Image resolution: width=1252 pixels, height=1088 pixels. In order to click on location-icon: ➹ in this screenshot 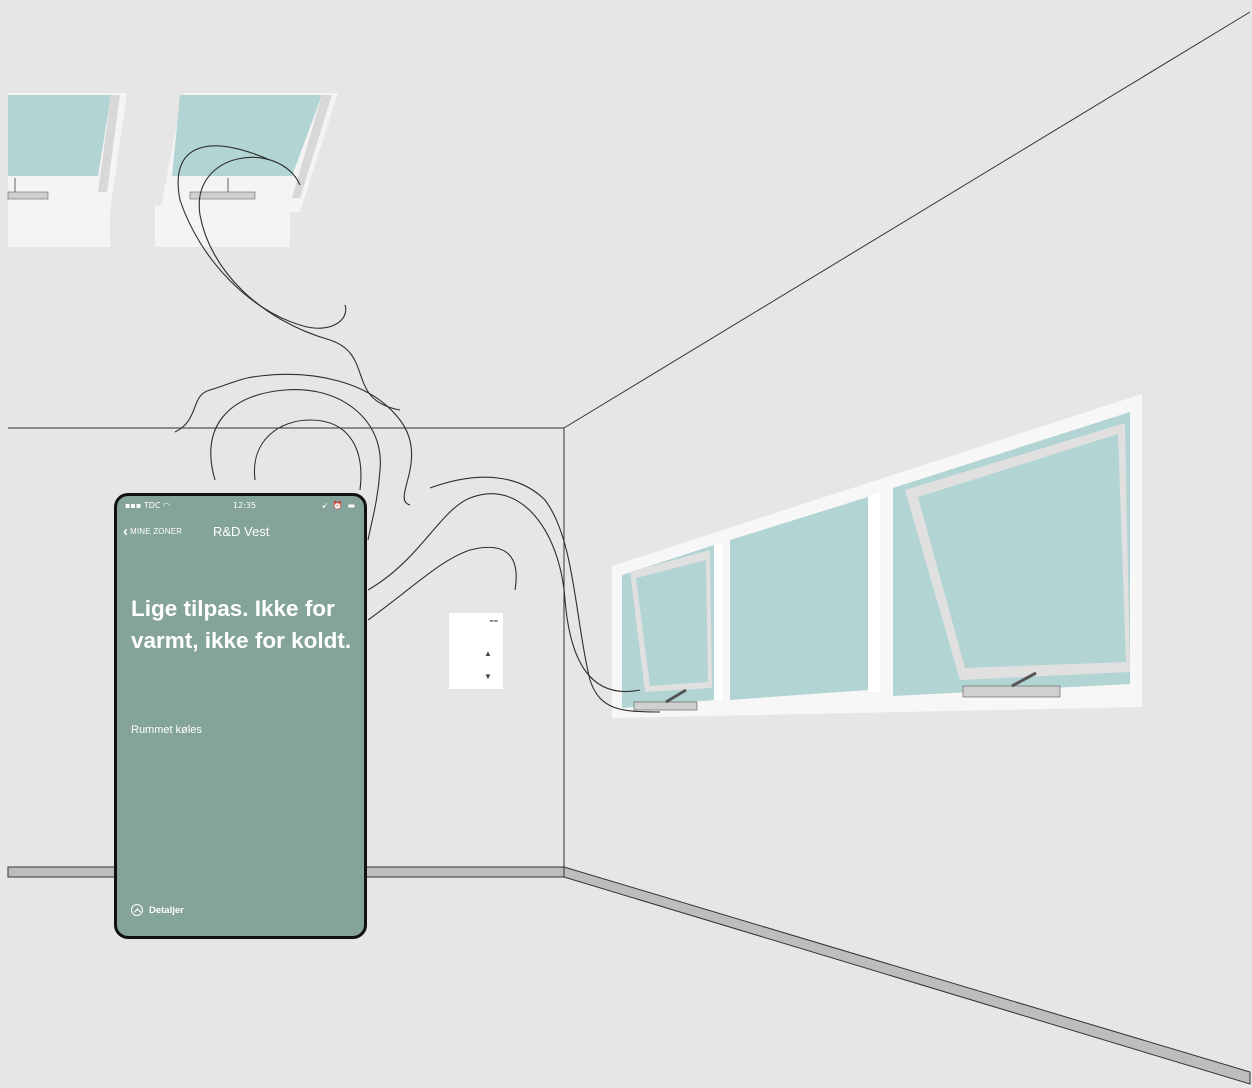, I will do `click(325, 505)`.